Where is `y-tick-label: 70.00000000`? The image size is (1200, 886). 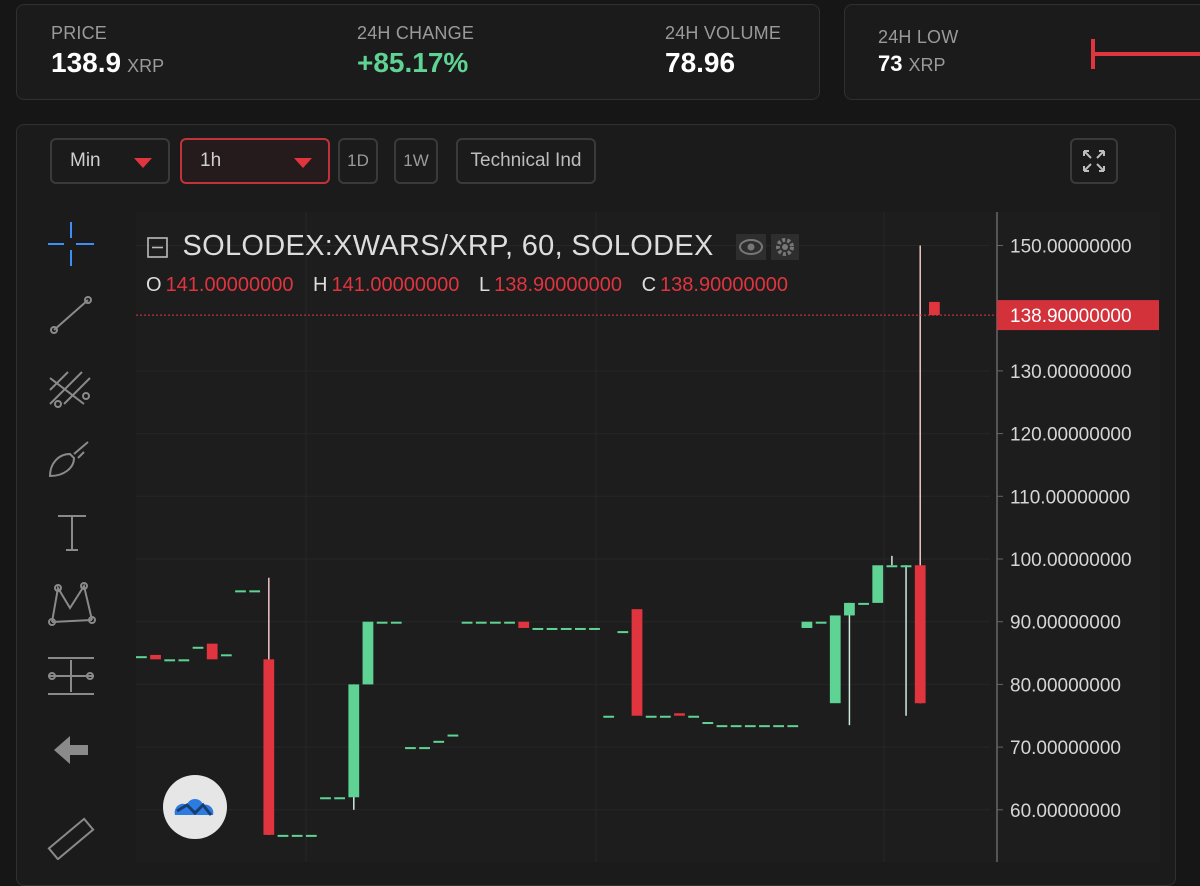 y-tick-label: 70.00000000 is located at coordinates (1065, 748).